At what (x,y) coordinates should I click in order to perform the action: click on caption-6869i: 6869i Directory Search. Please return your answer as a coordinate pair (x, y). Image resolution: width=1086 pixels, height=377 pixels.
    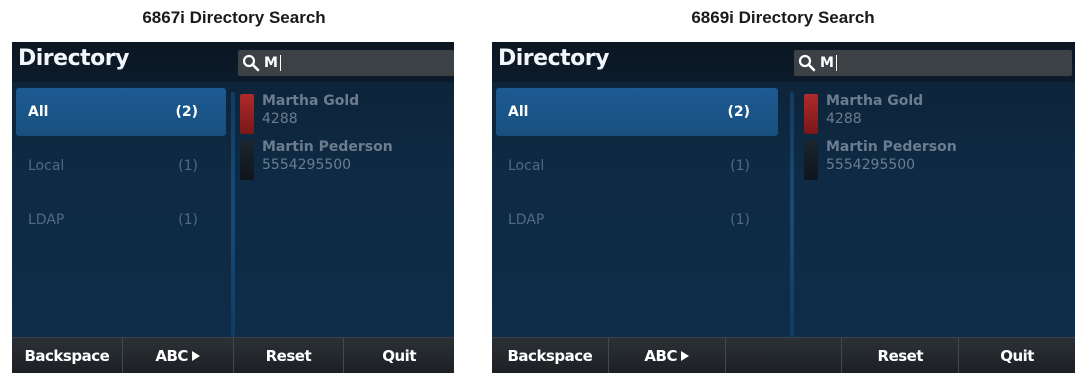
    Looking at the image, I should click on (783, 17).